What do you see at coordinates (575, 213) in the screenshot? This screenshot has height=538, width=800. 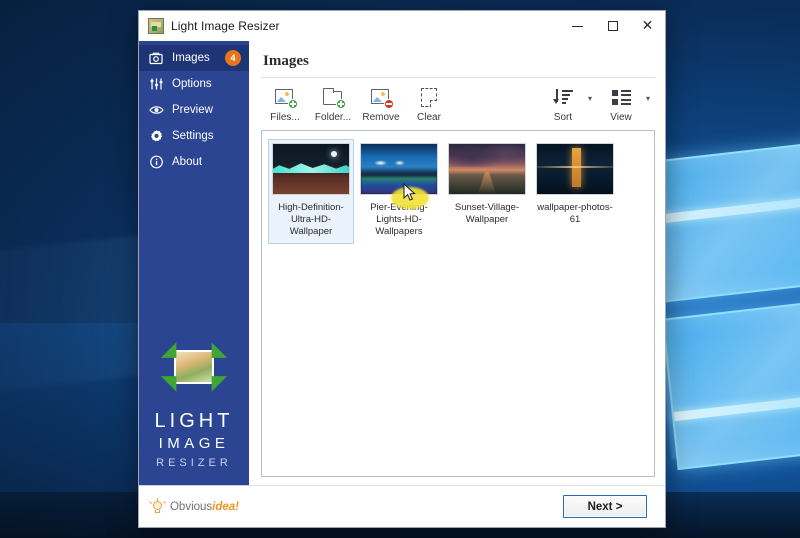 I see `thumbnail-caption: wallpaper-photos-61` at bounding box center [575, 213].